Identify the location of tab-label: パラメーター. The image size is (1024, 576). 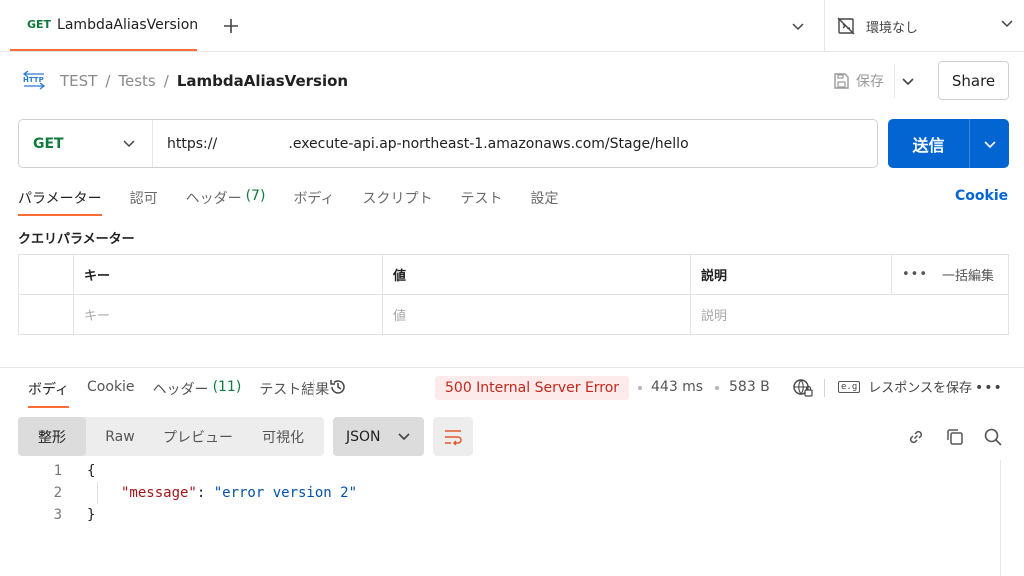
(60, 199).